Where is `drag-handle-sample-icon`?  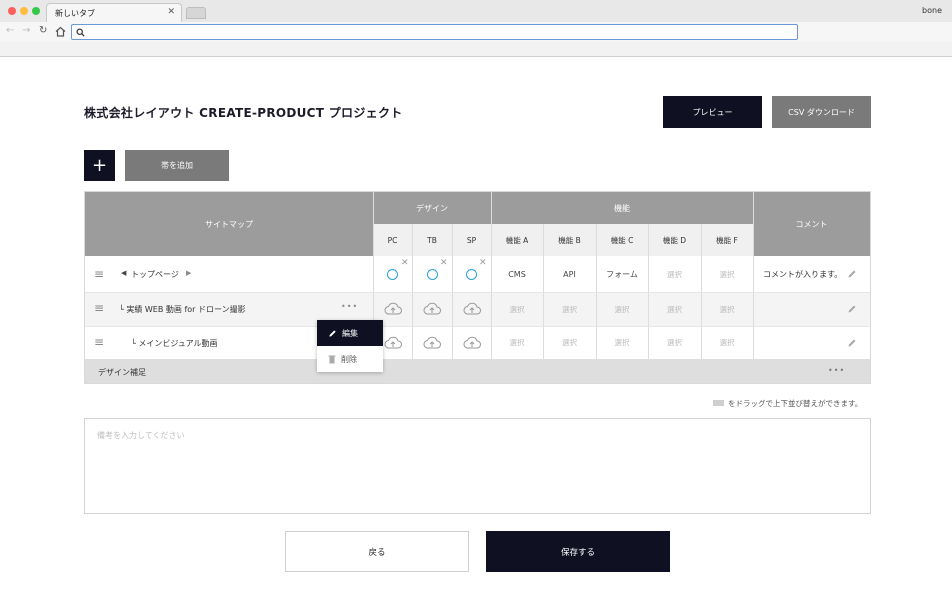
drag-handle-sample-icon is located at coordinates (718, 403).